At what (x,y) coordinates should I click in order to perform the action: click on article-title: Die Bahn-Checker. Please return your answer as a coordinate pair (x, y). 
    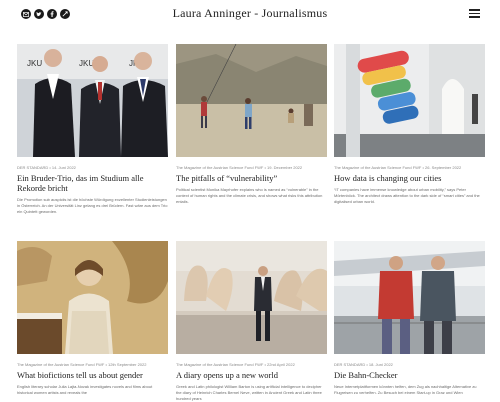
    Looking at the image, I should click on (409, 375).